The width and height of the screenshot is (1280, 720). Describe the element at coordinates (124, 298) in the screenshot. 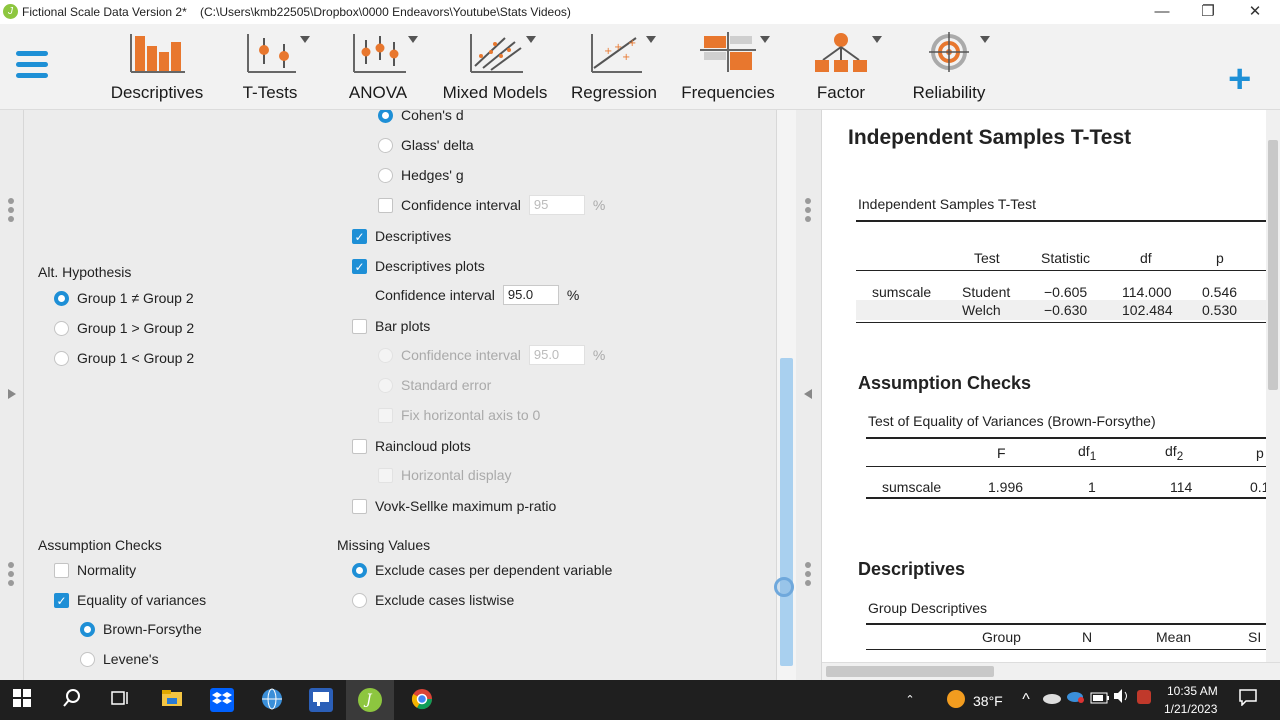

I see `alt-neq-option: Group 1 ≠ Group 2` at that location.